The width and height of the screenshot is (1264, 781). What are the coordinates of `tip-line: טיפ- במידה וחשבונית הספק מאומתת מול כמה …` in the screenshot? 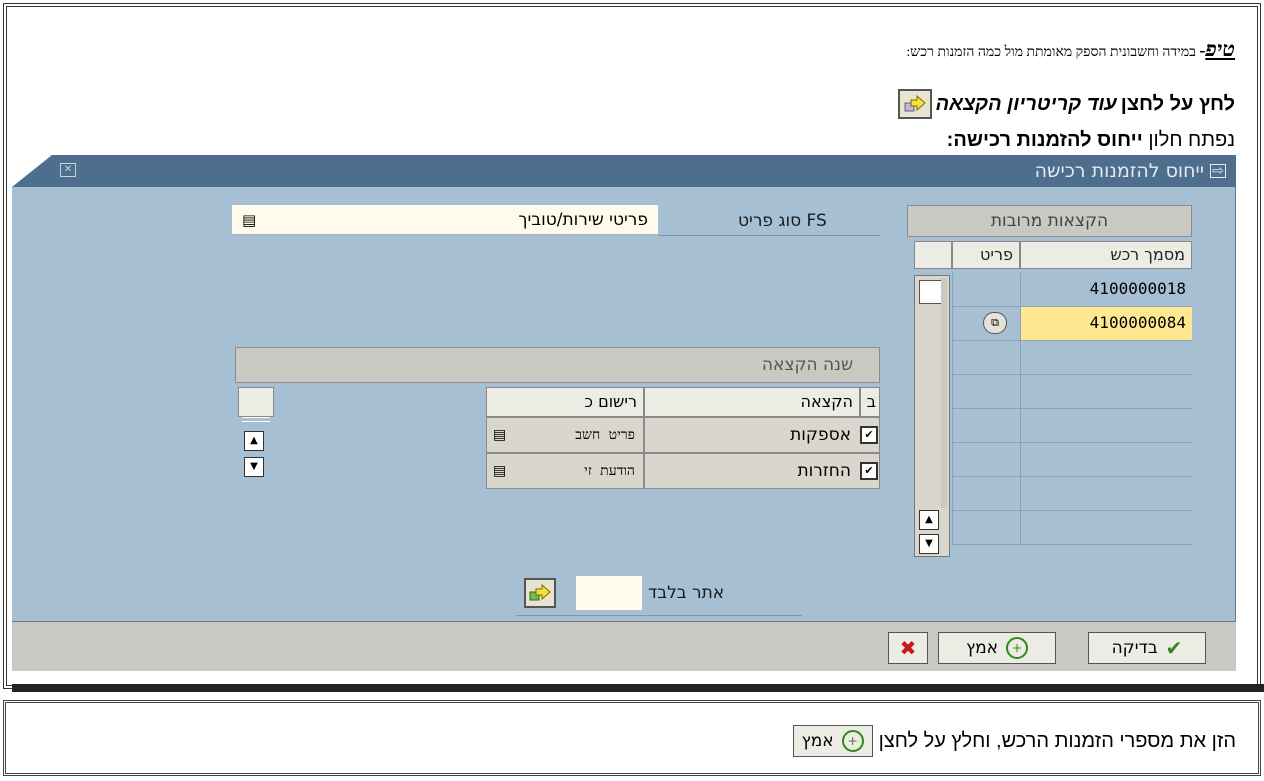 It's located at (1070, 49).